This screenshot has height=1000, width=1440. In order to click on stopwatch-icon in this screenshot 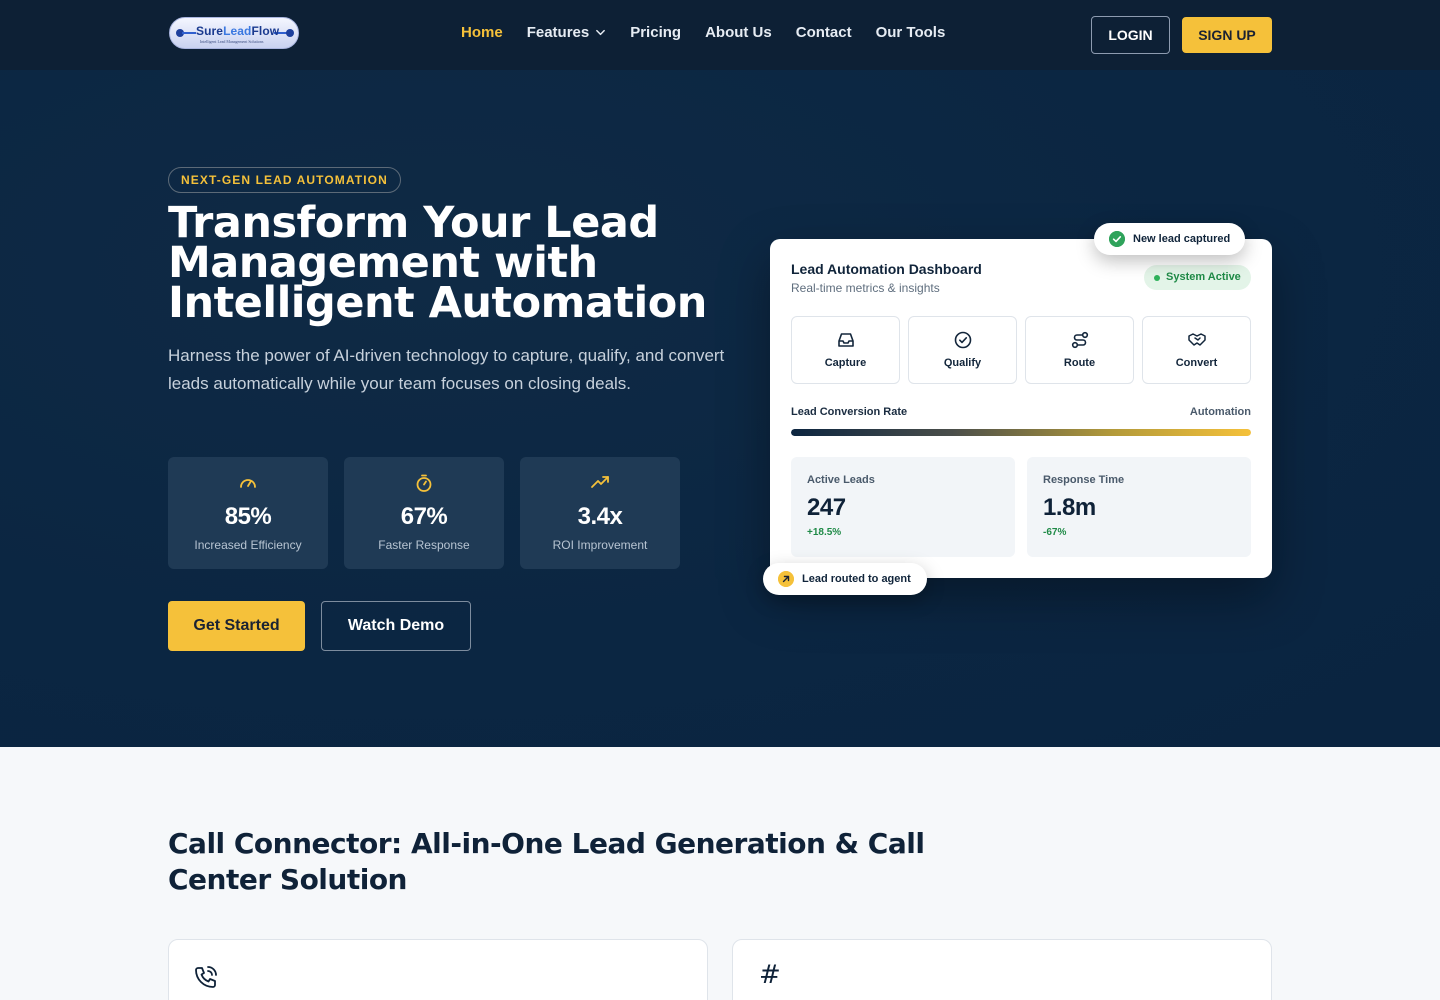, I will do `click(424, 483)`.